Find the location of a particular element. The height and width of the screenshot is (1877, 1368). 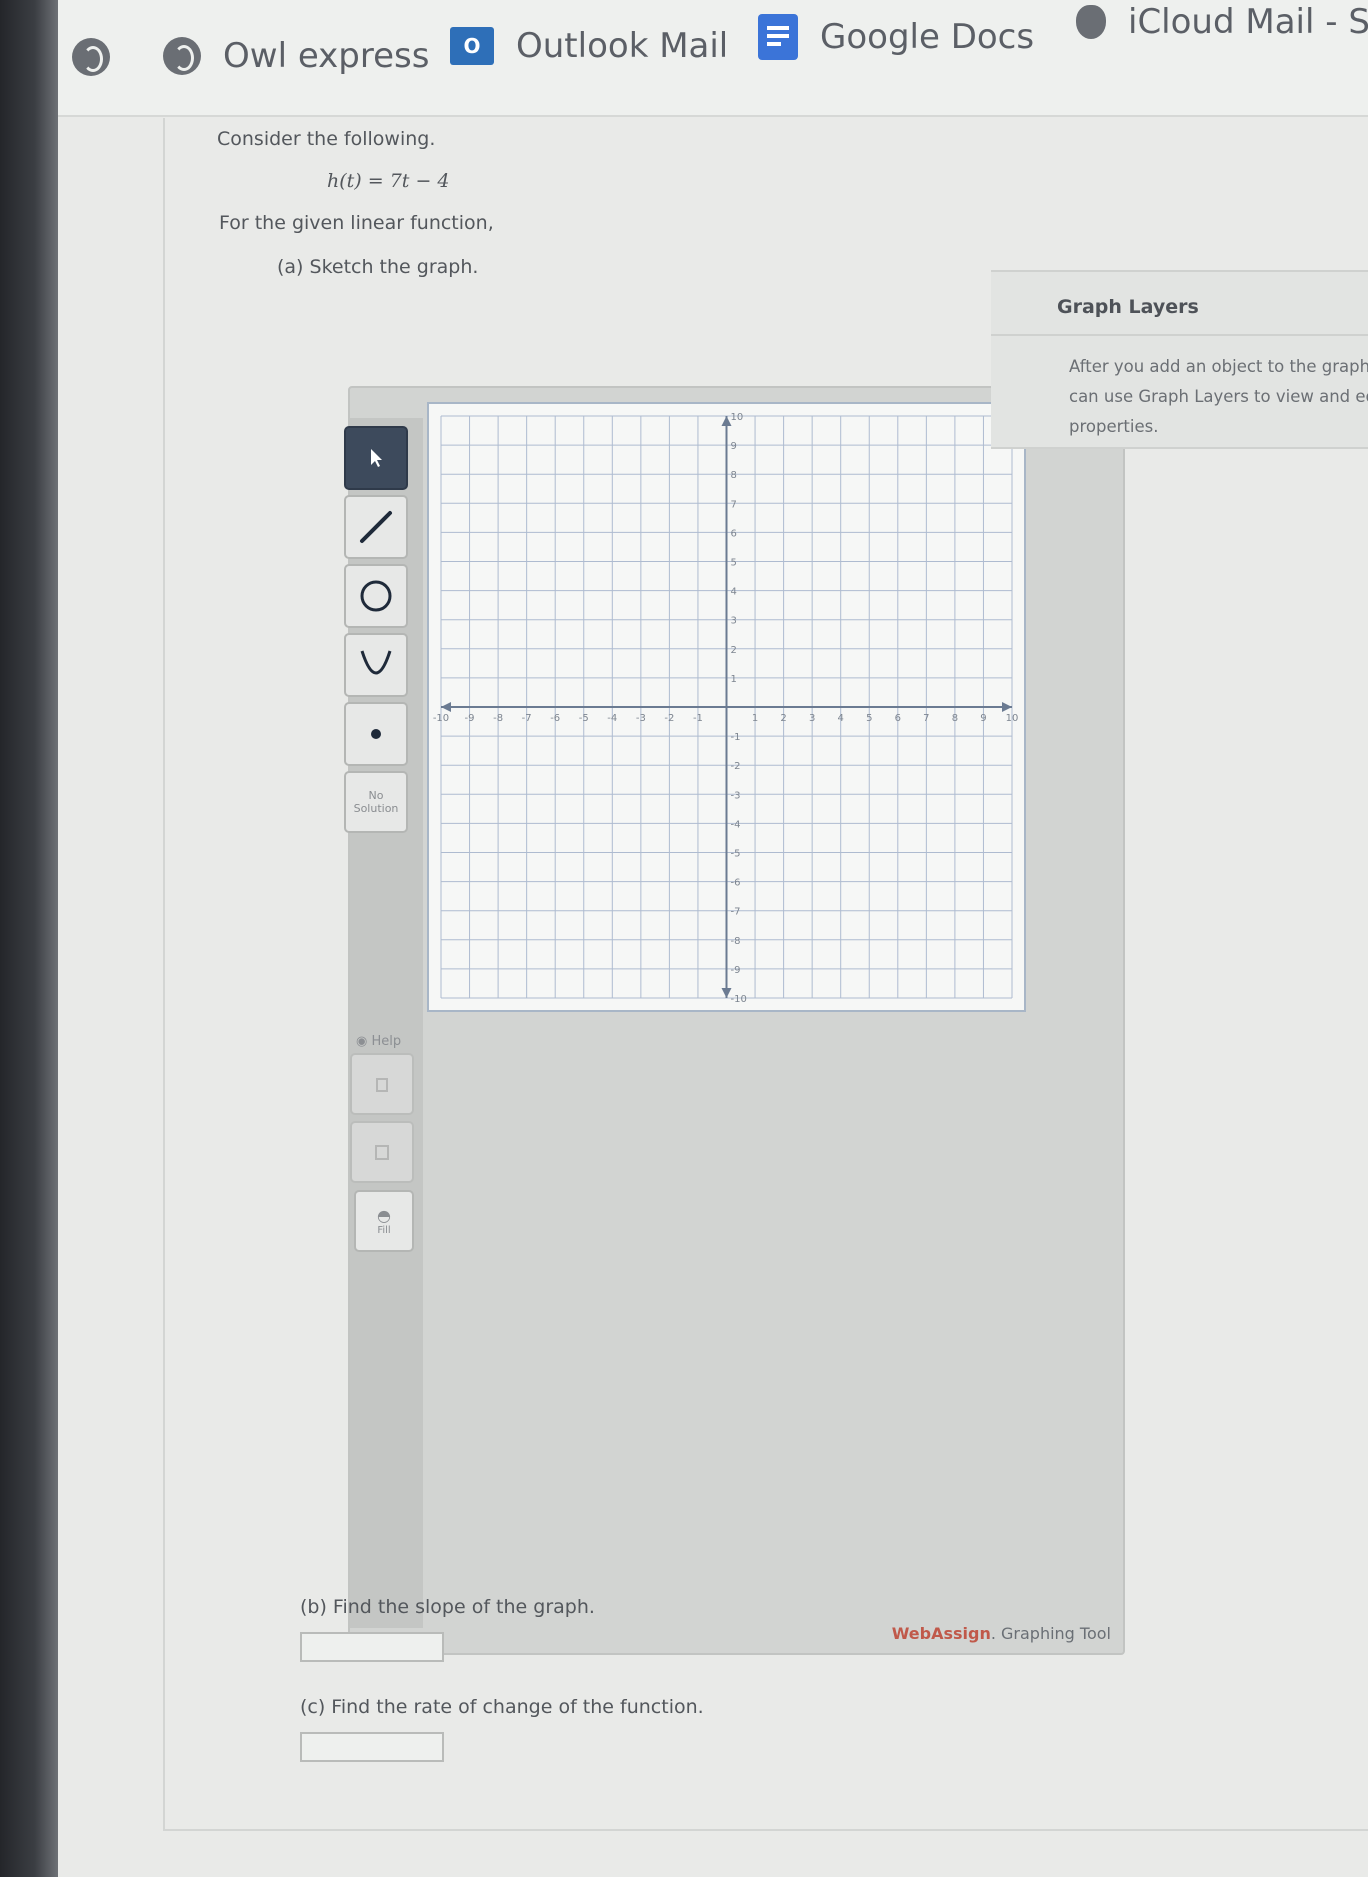

bookmark-owl-express: Owl express is located at coordinates (296, 56).